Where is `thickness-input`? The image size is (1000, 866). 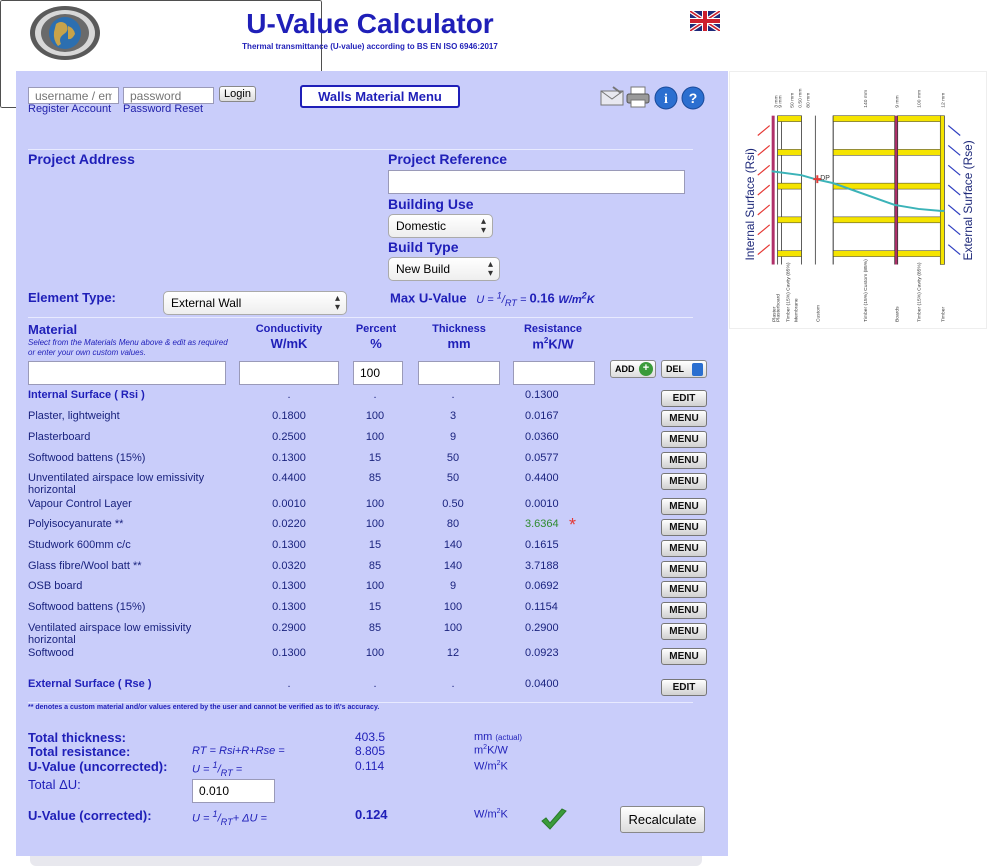 thickness-input is located at coordinates (459, 373).